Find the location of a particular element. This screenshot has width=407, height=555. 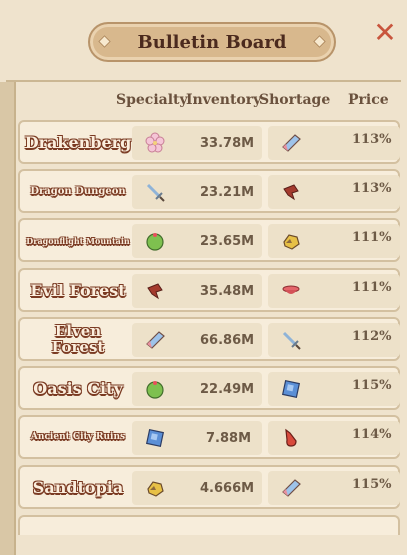

column-header-price: Price is located at coordinates (368, 100).